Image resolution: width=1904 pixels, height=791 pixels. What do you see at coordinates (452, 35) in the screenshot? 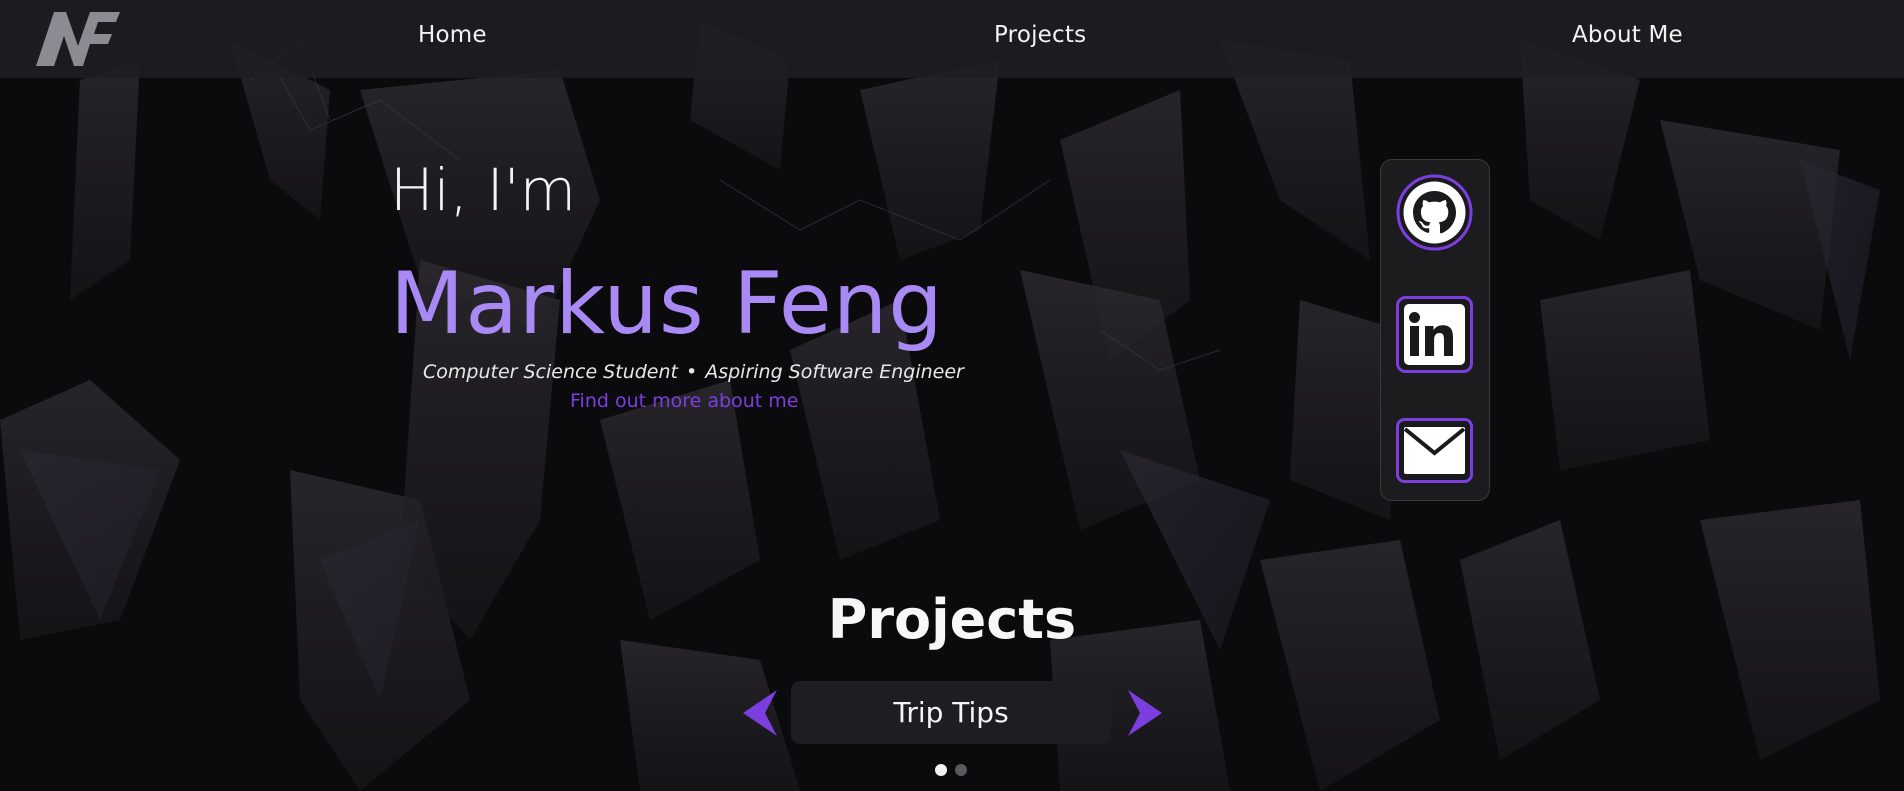
I see `nav-link-home: Home` at bounding box center [452, 35].